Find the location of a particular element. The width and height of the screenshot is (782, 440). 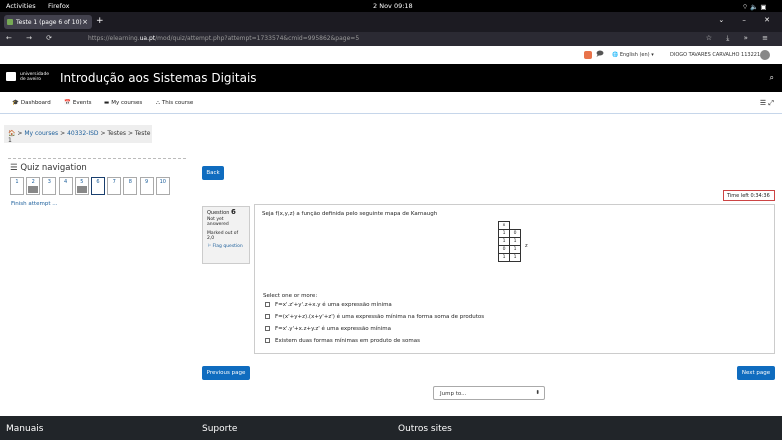

quiz-nav-button-6: 6 is located at coordinates (98, 186).